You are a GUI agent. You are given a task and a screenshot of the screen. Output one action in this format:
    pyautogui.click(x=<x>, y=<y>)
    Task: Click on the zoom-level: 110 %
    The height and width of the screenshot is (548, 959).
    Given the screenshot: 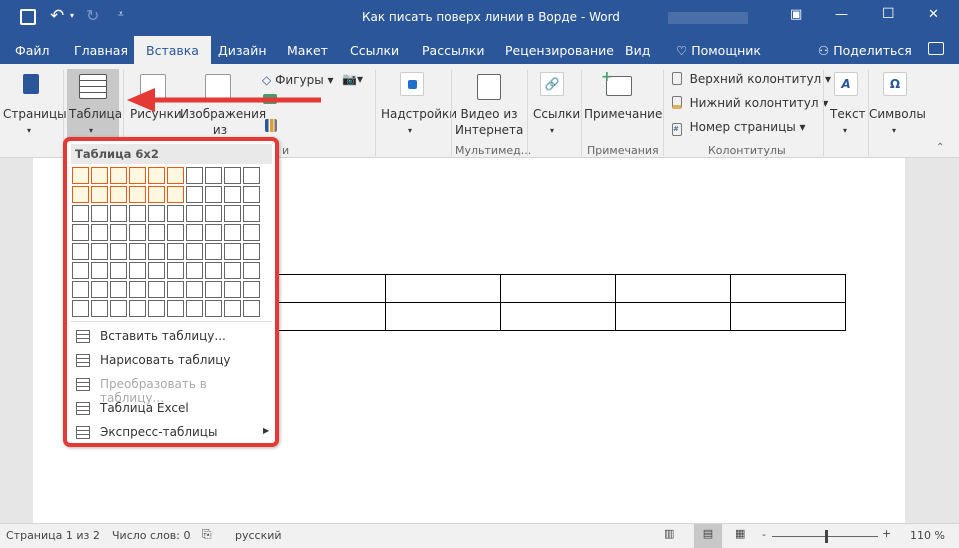 What is the action you would take?
    pyautogui.click(x=927, y=535)
    